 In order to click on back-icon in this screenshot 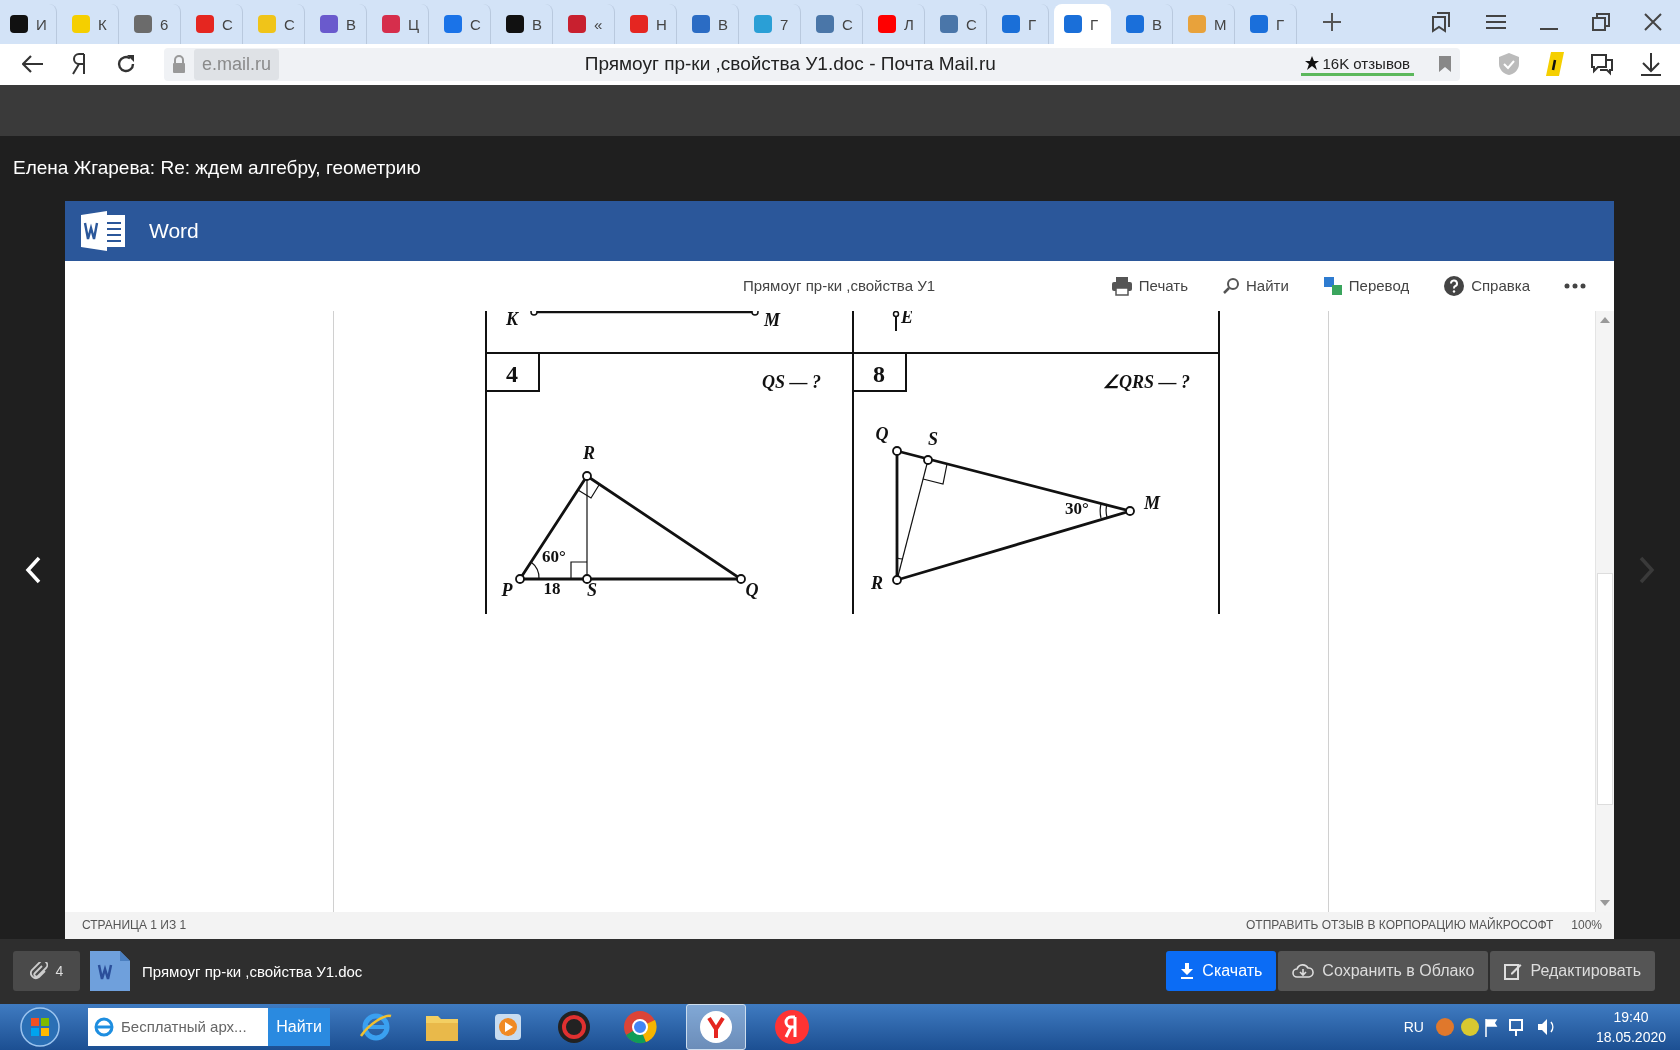, I will do `click(33, 64)`.